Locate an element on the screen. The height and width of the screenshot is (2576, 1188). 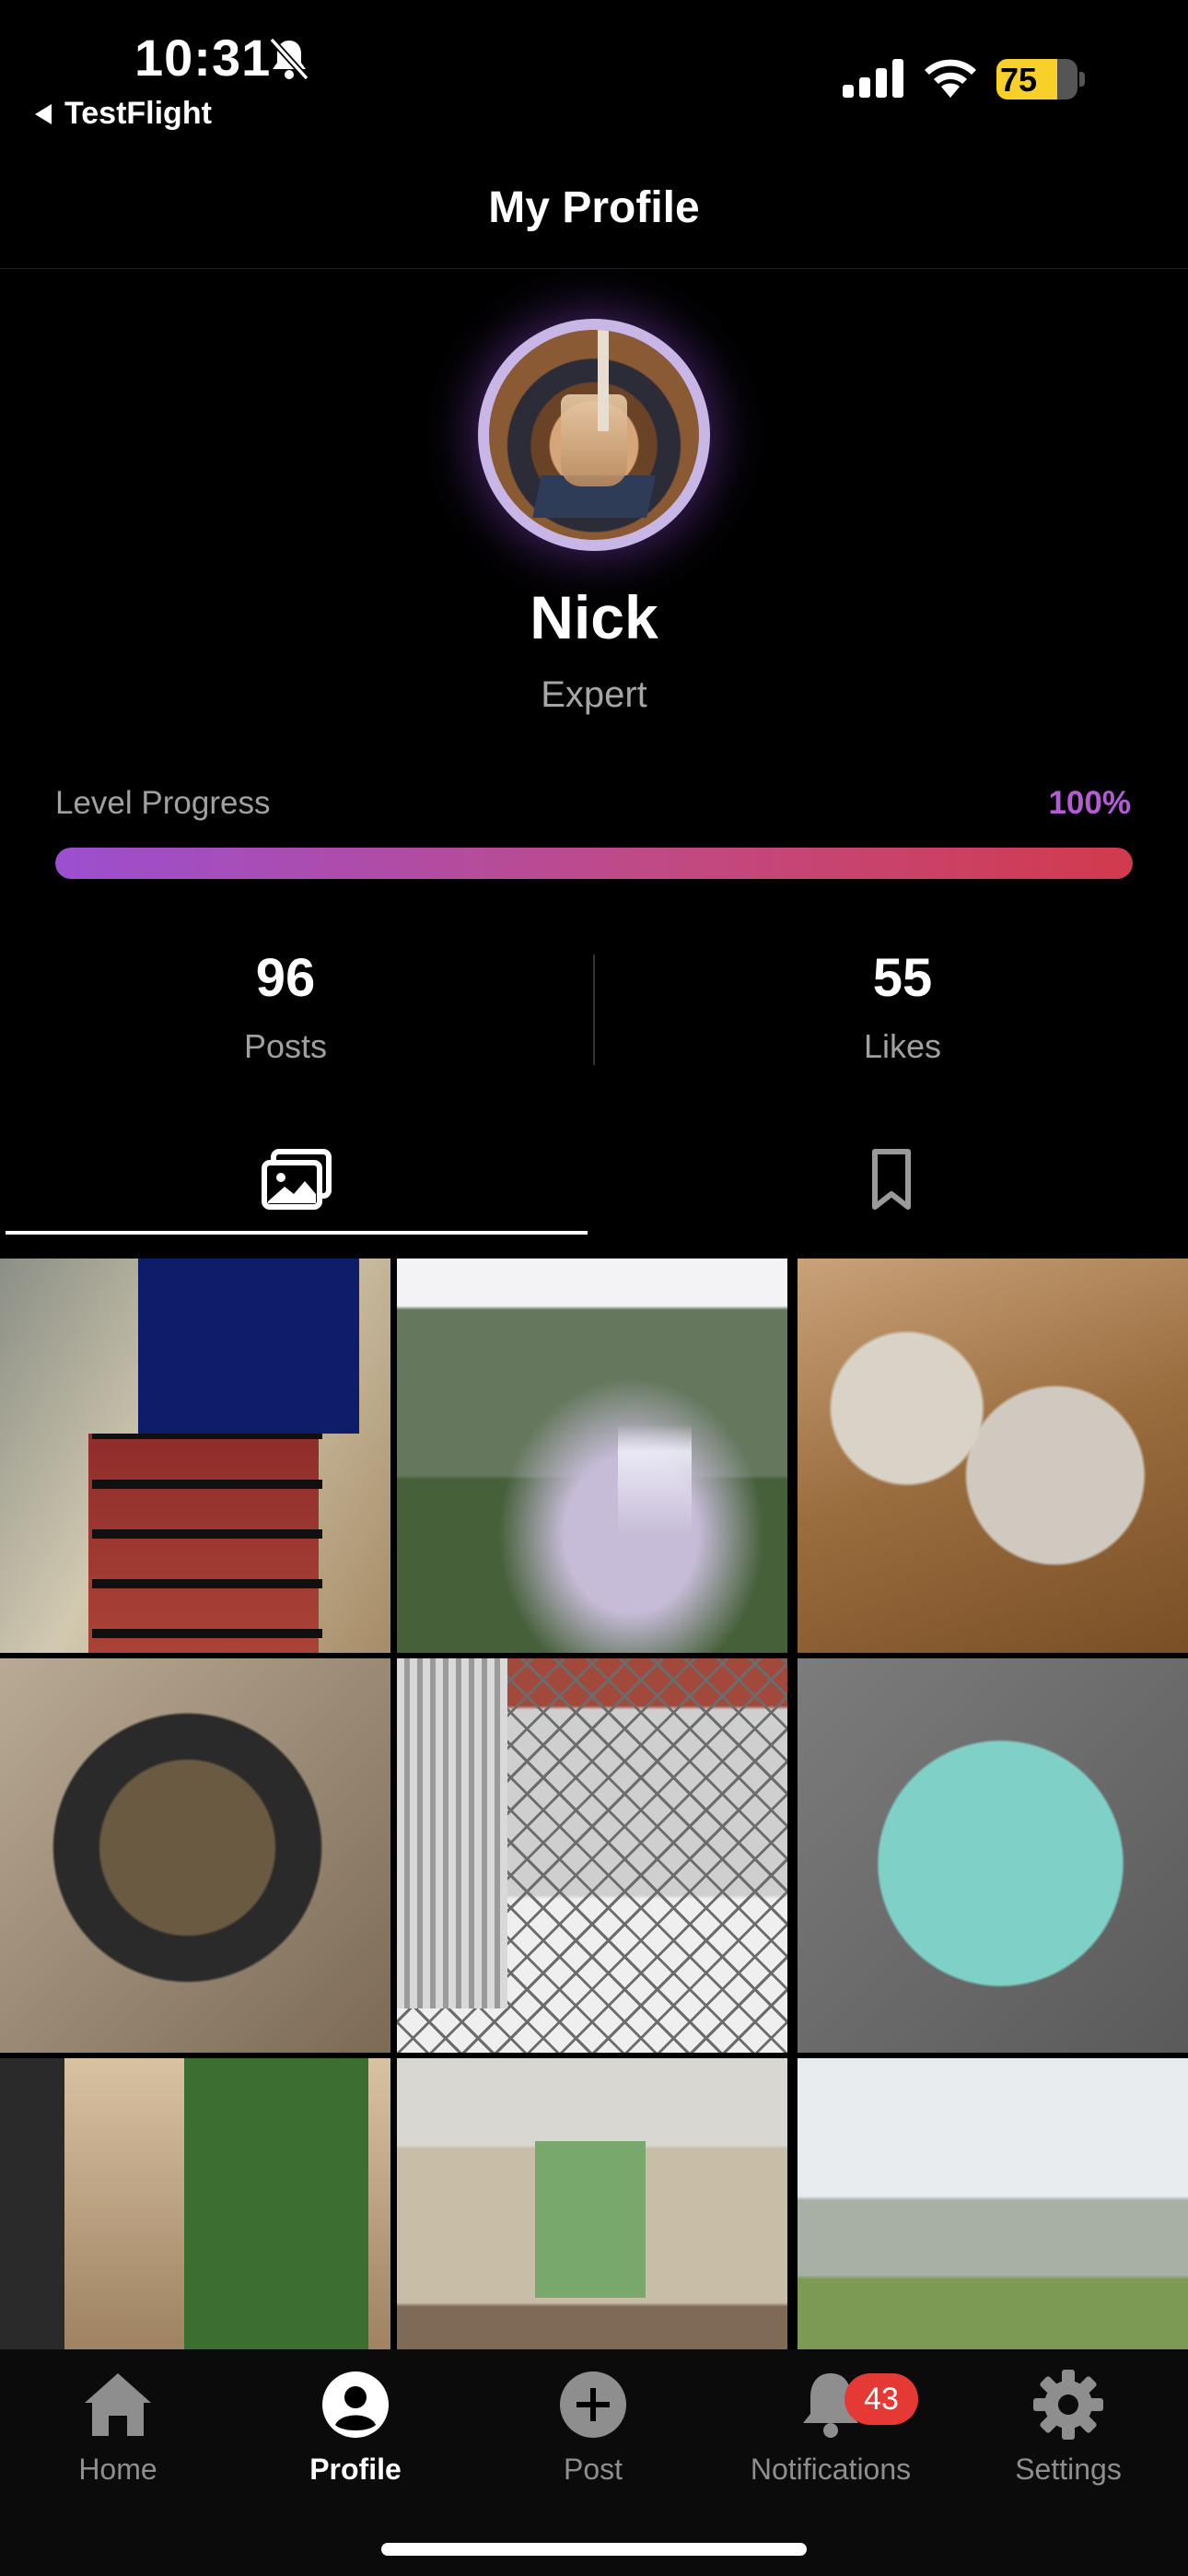
photo-chocolate-box is located at coordinates (195, 1456).